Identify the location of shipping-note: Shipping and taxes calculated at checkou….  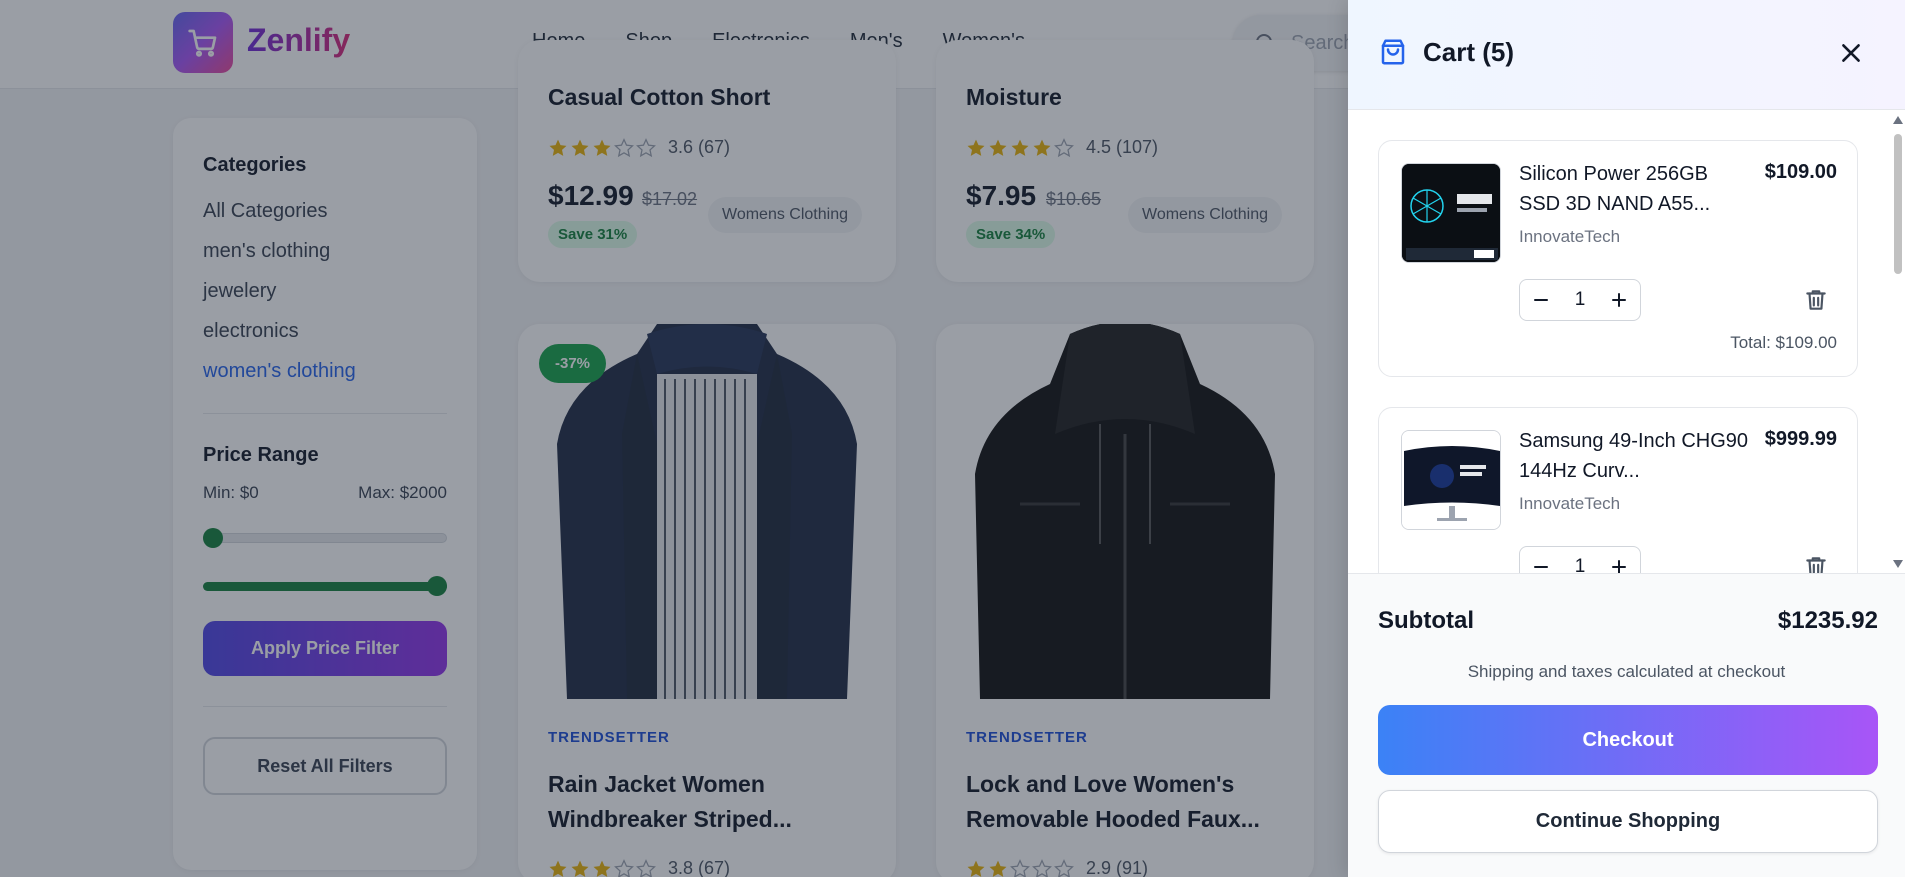
(1626, 671).